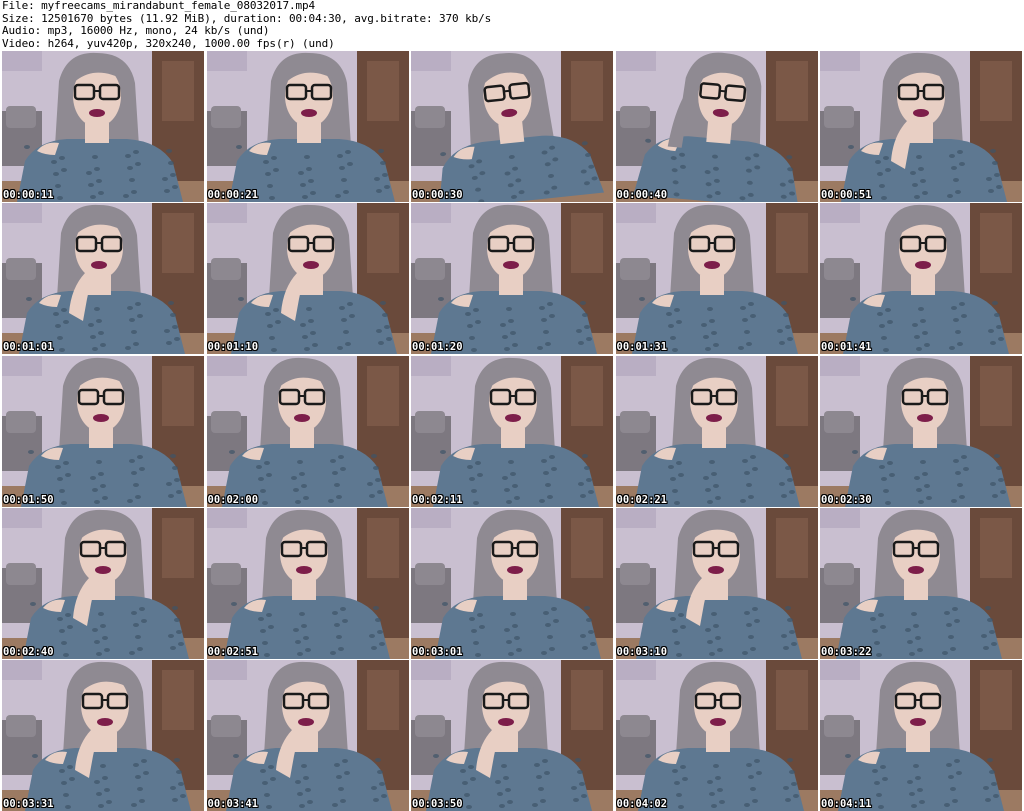 The image size is (1024, 811). I want to click on video-thumbnail: 00:01:31, so click(716, 279).